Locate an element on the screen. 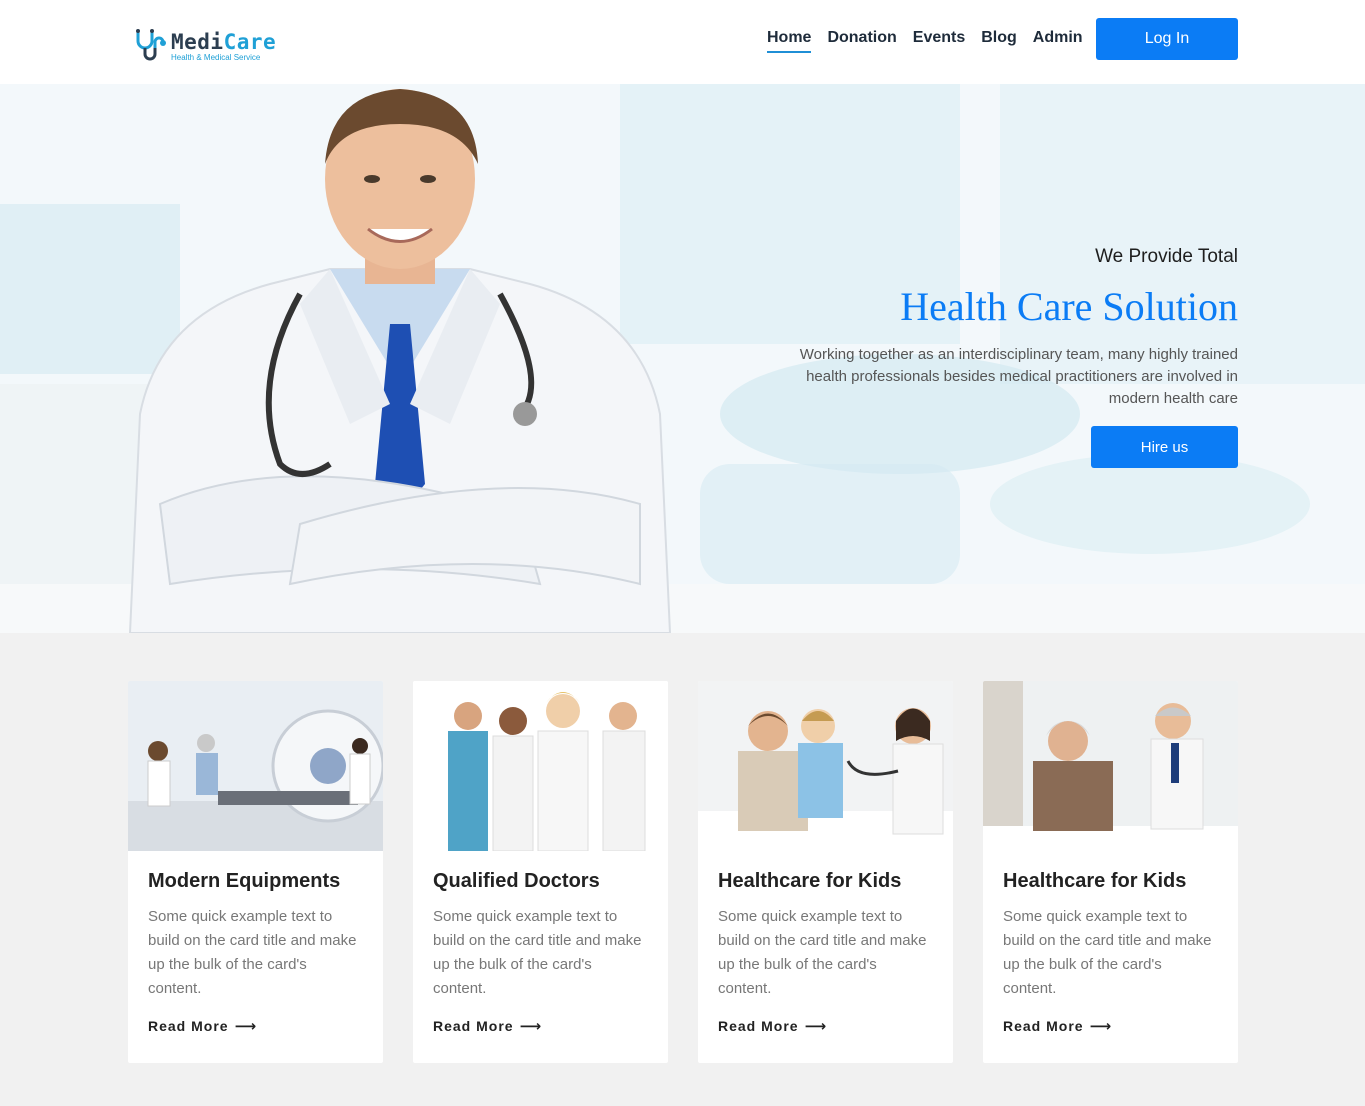 This screenshot has height=1106, width=1365. brand-name-part2: Care is located at coordinates (250, 42).